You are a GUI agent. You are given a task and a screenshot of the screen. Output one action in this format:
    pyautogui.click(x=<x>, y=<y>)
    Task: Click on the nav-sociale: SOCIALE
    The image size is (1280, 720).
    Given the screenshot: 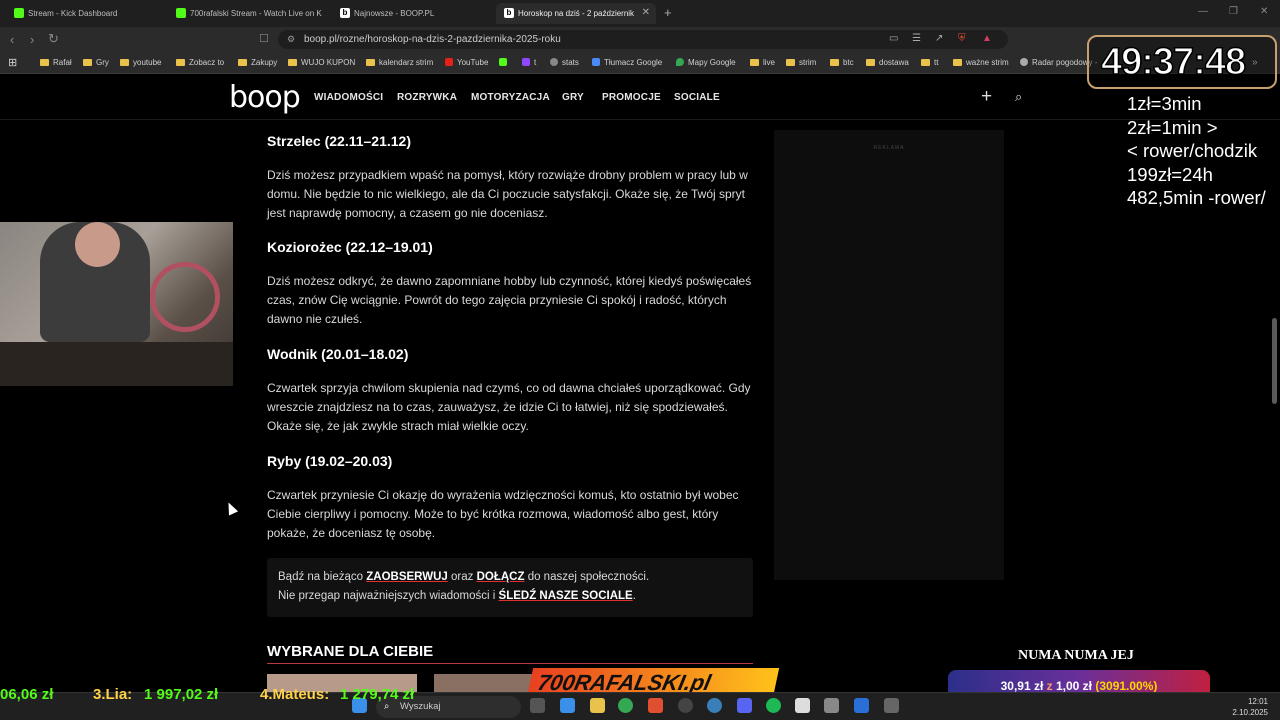 What is the action you would take?
    pyautogui.click(x=697, y=97)
    